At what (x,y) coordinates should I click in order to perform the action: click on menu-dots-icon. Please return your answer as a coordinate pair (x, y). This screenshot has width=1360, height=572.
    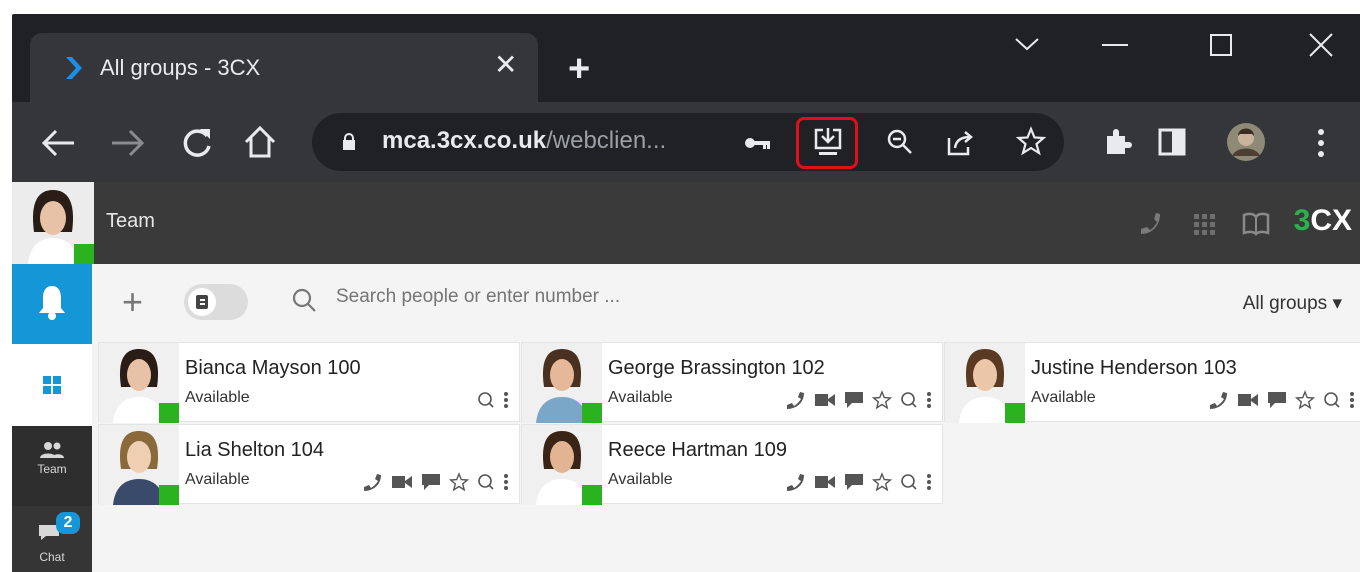
    Looking at the image, I should click on (1321, 143).